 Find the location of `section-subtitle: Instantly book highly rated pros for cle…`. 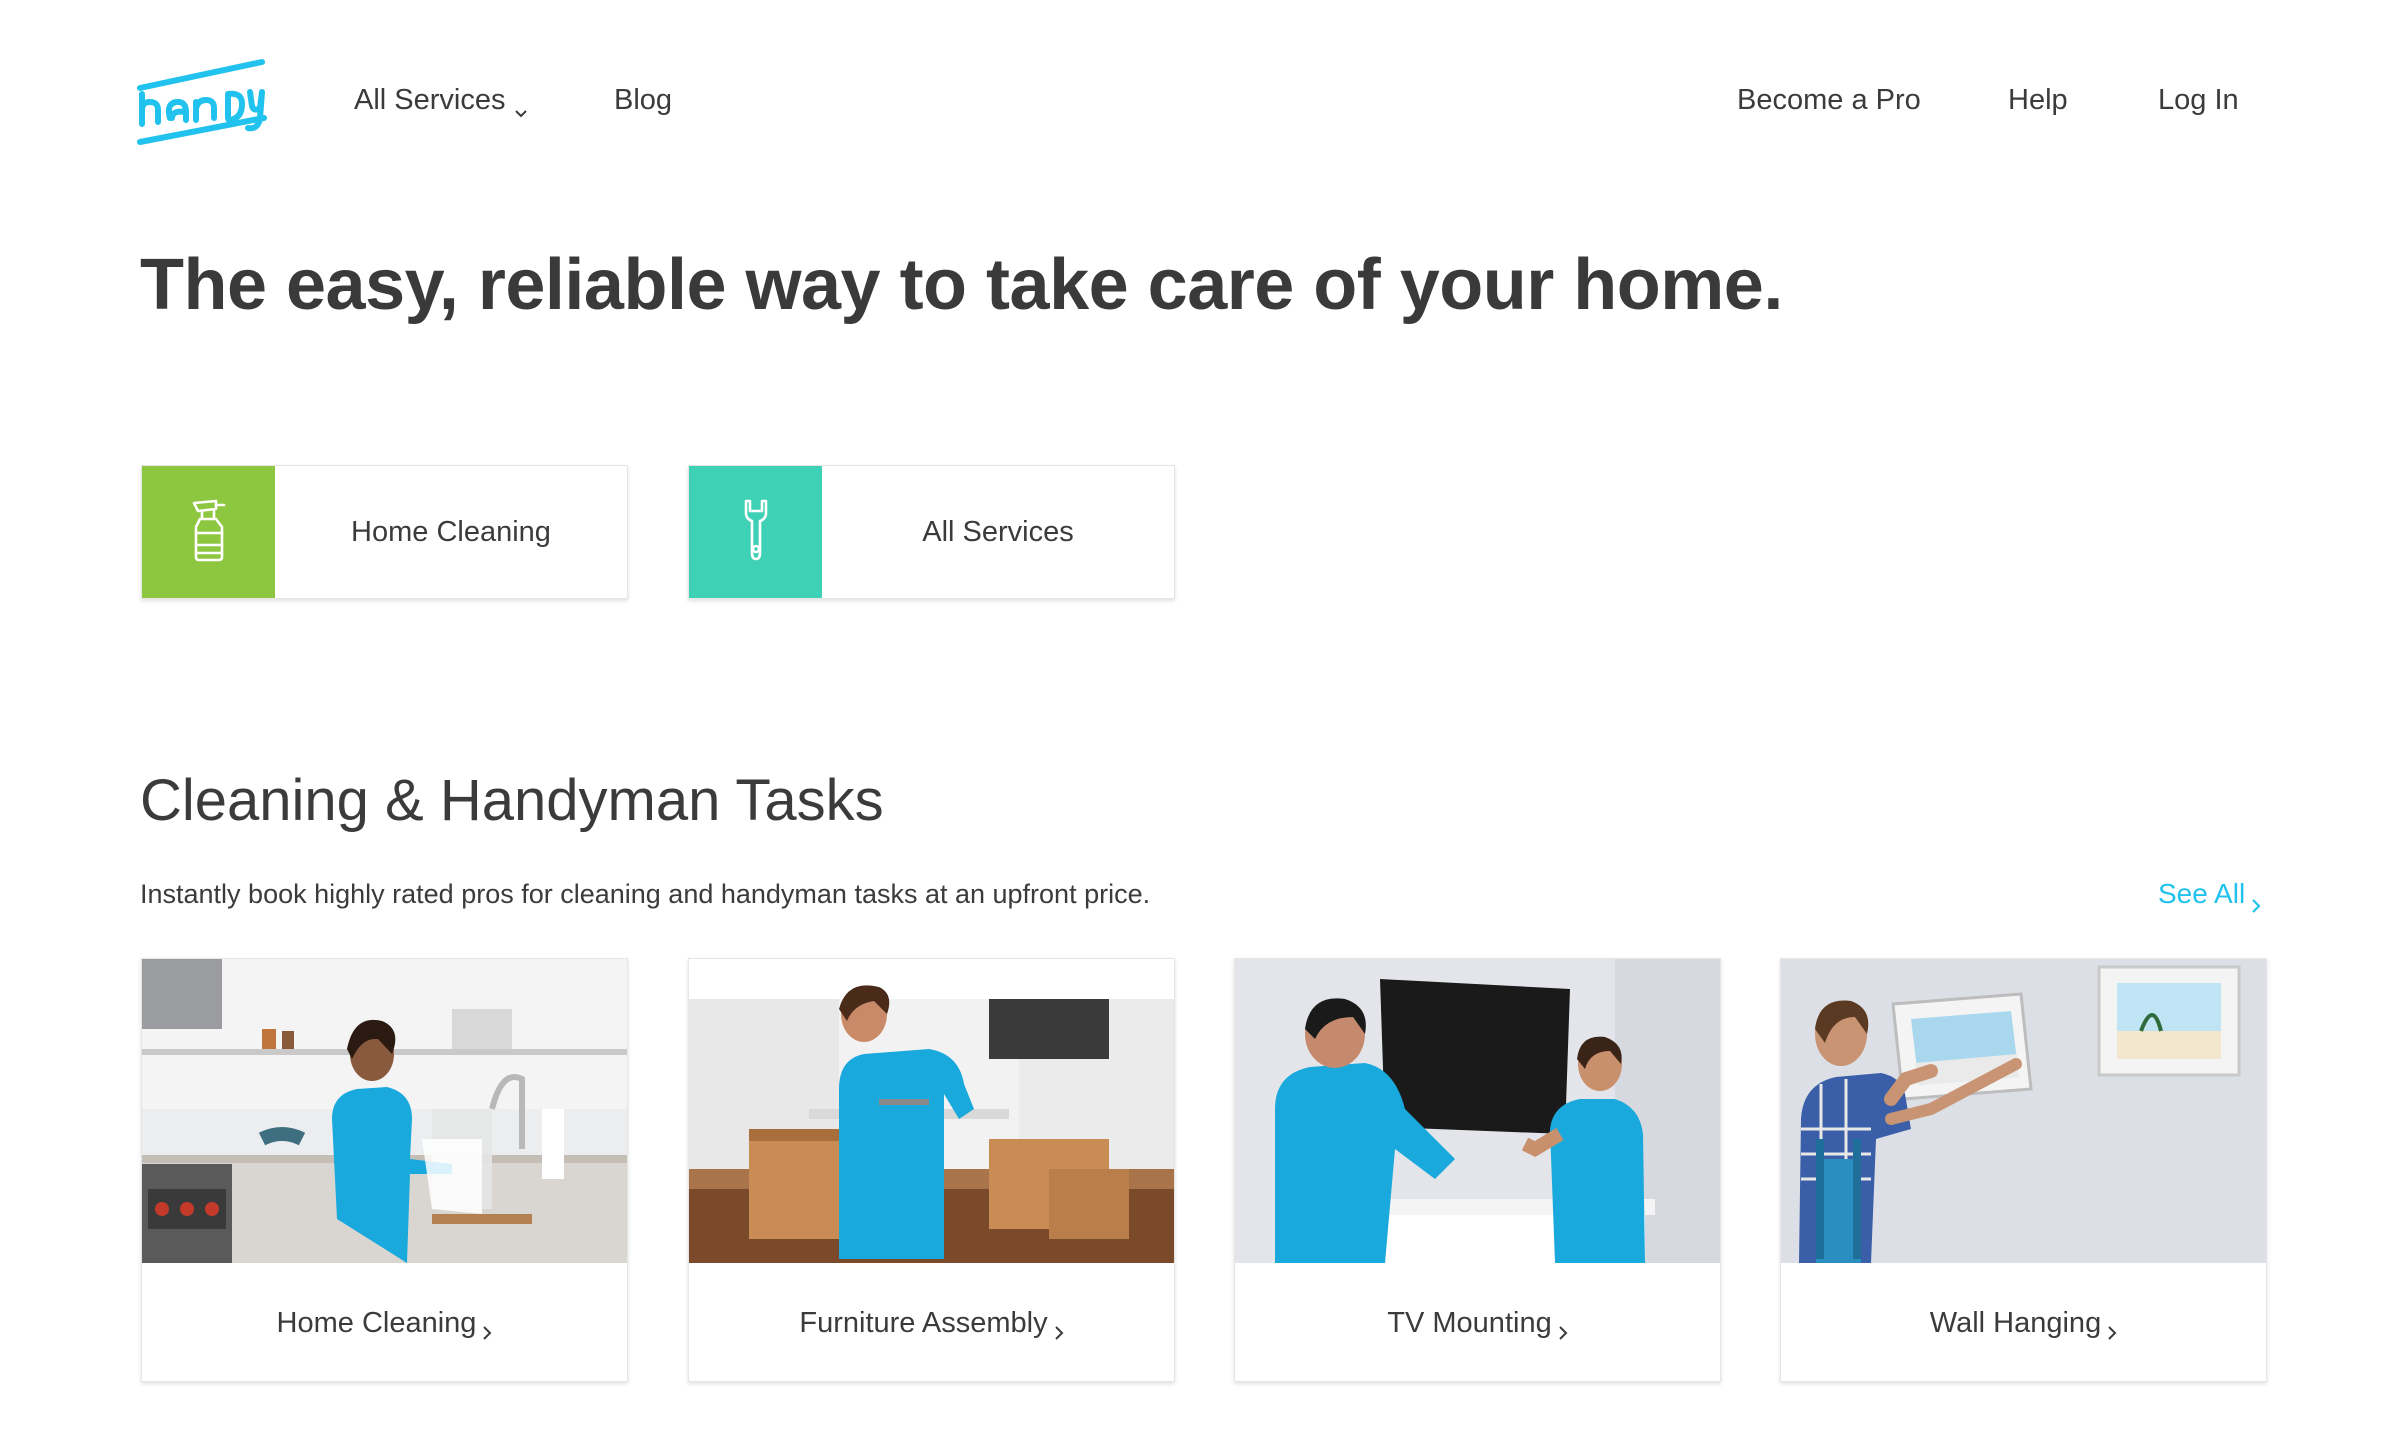

section-subtitle: Instantly book highly rated pros for cle… is located at coordinates (645, 894).